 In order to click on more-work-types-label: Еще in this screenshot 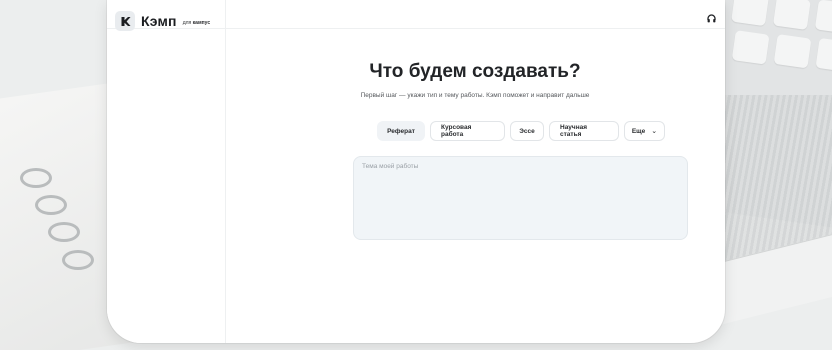, I will do `click(638, 131)`.